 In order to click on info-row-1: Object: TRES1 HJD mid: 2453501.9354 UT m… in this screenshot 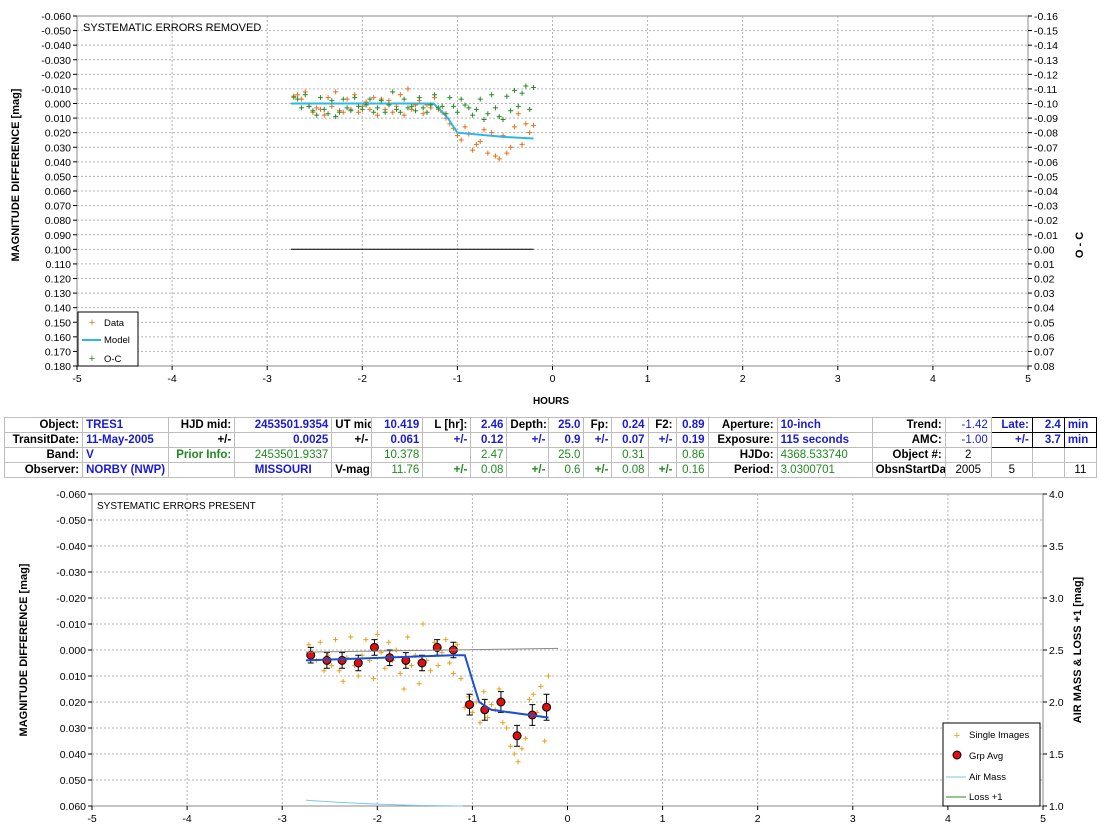, I will do `click(550, 425)`.